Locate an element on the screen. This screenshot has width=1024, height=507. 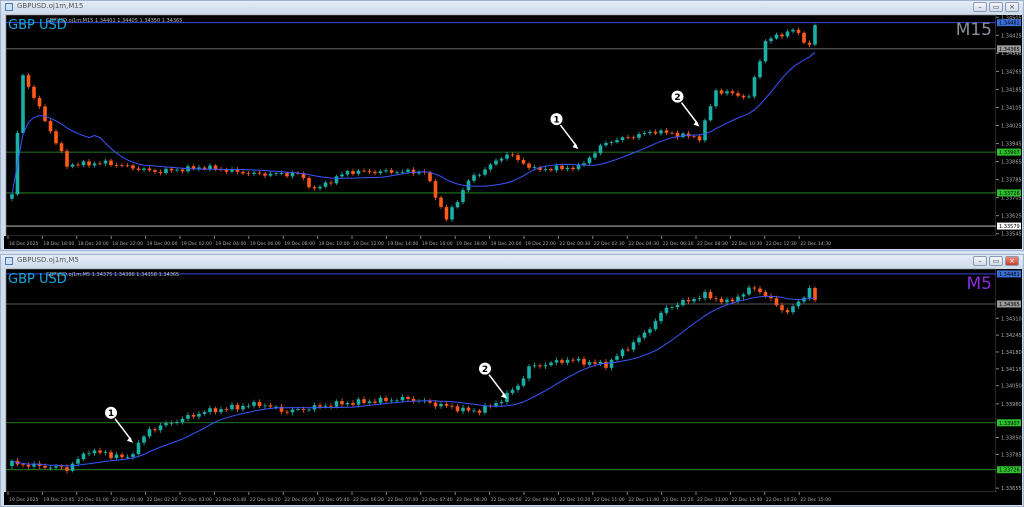
time-label: 22 Dec 13:00 is located at coordinates (712, 500).